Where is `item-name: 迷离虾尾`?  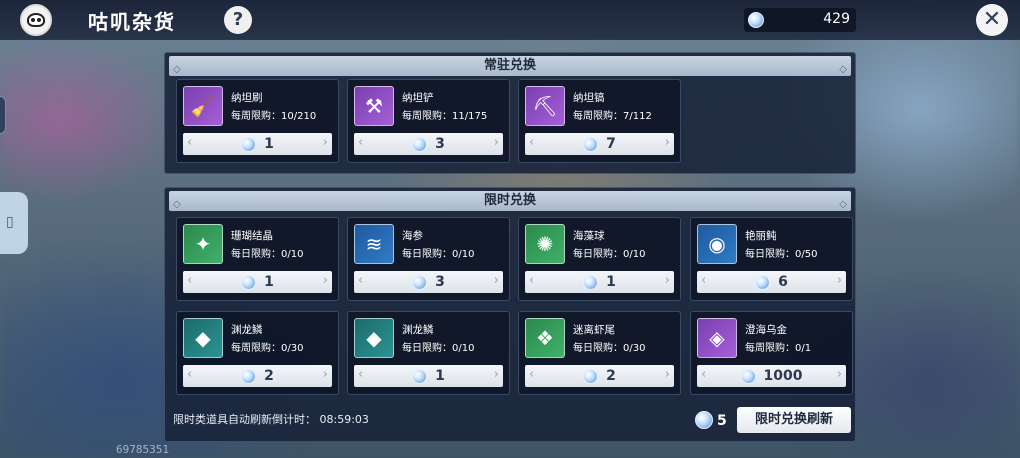
item-name: 迷离虾尾 is located at coordinates (594, 330).